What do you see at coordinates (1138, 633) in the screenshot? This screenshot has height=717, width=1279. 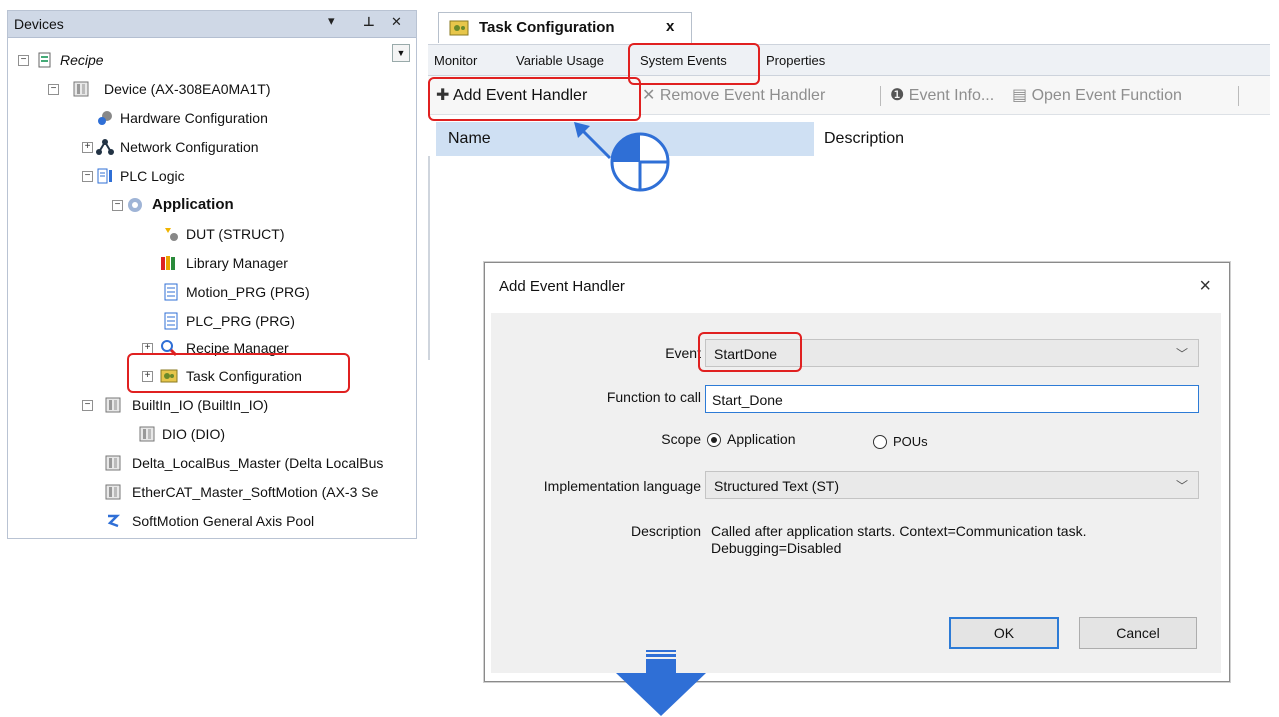 I see `cancel-button: Cancel` at bounding box center [1138, 633].